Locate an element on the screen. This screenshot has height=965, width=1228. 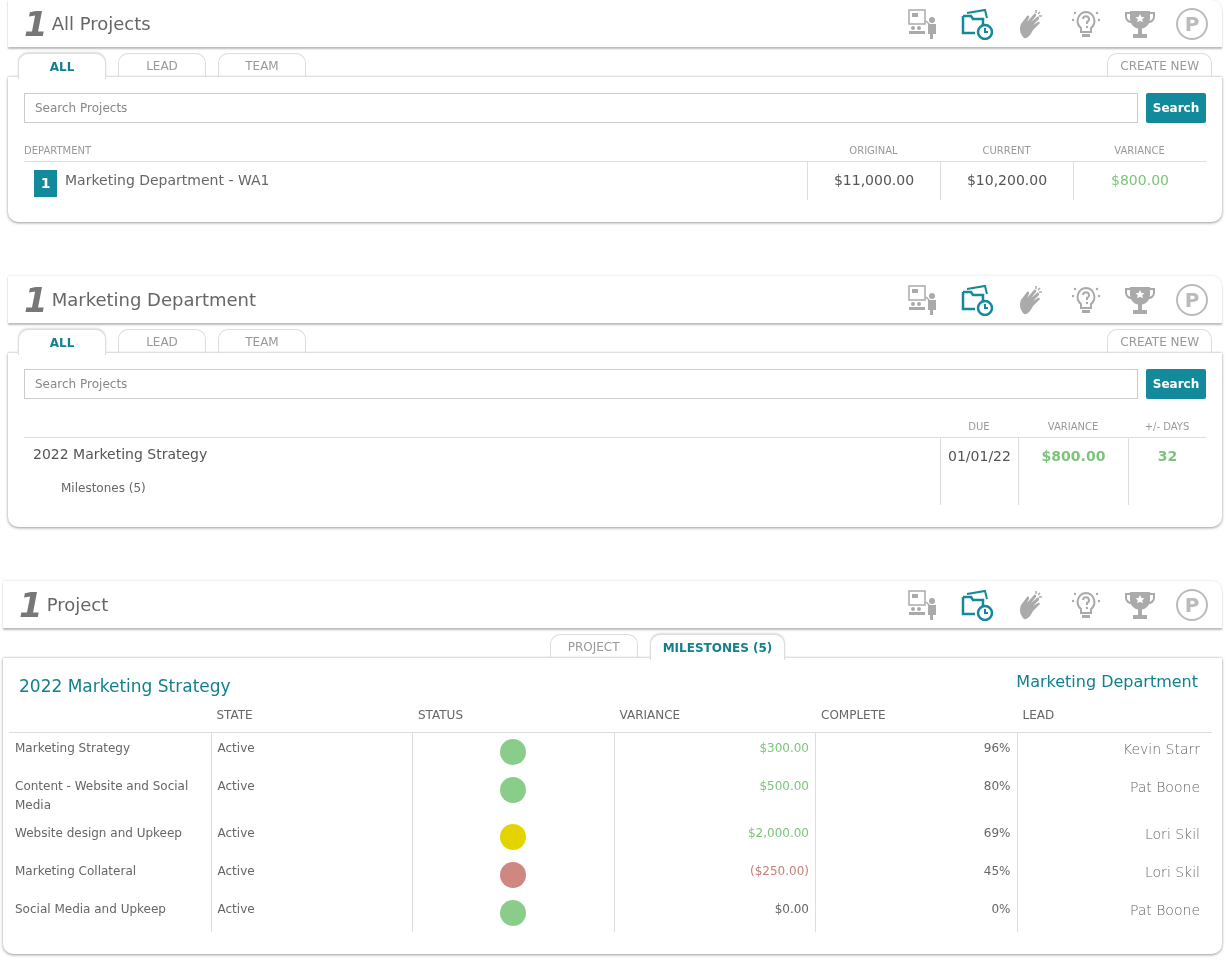
table-cell-text: Marketing Collateral is located at coordinates (76, 872).